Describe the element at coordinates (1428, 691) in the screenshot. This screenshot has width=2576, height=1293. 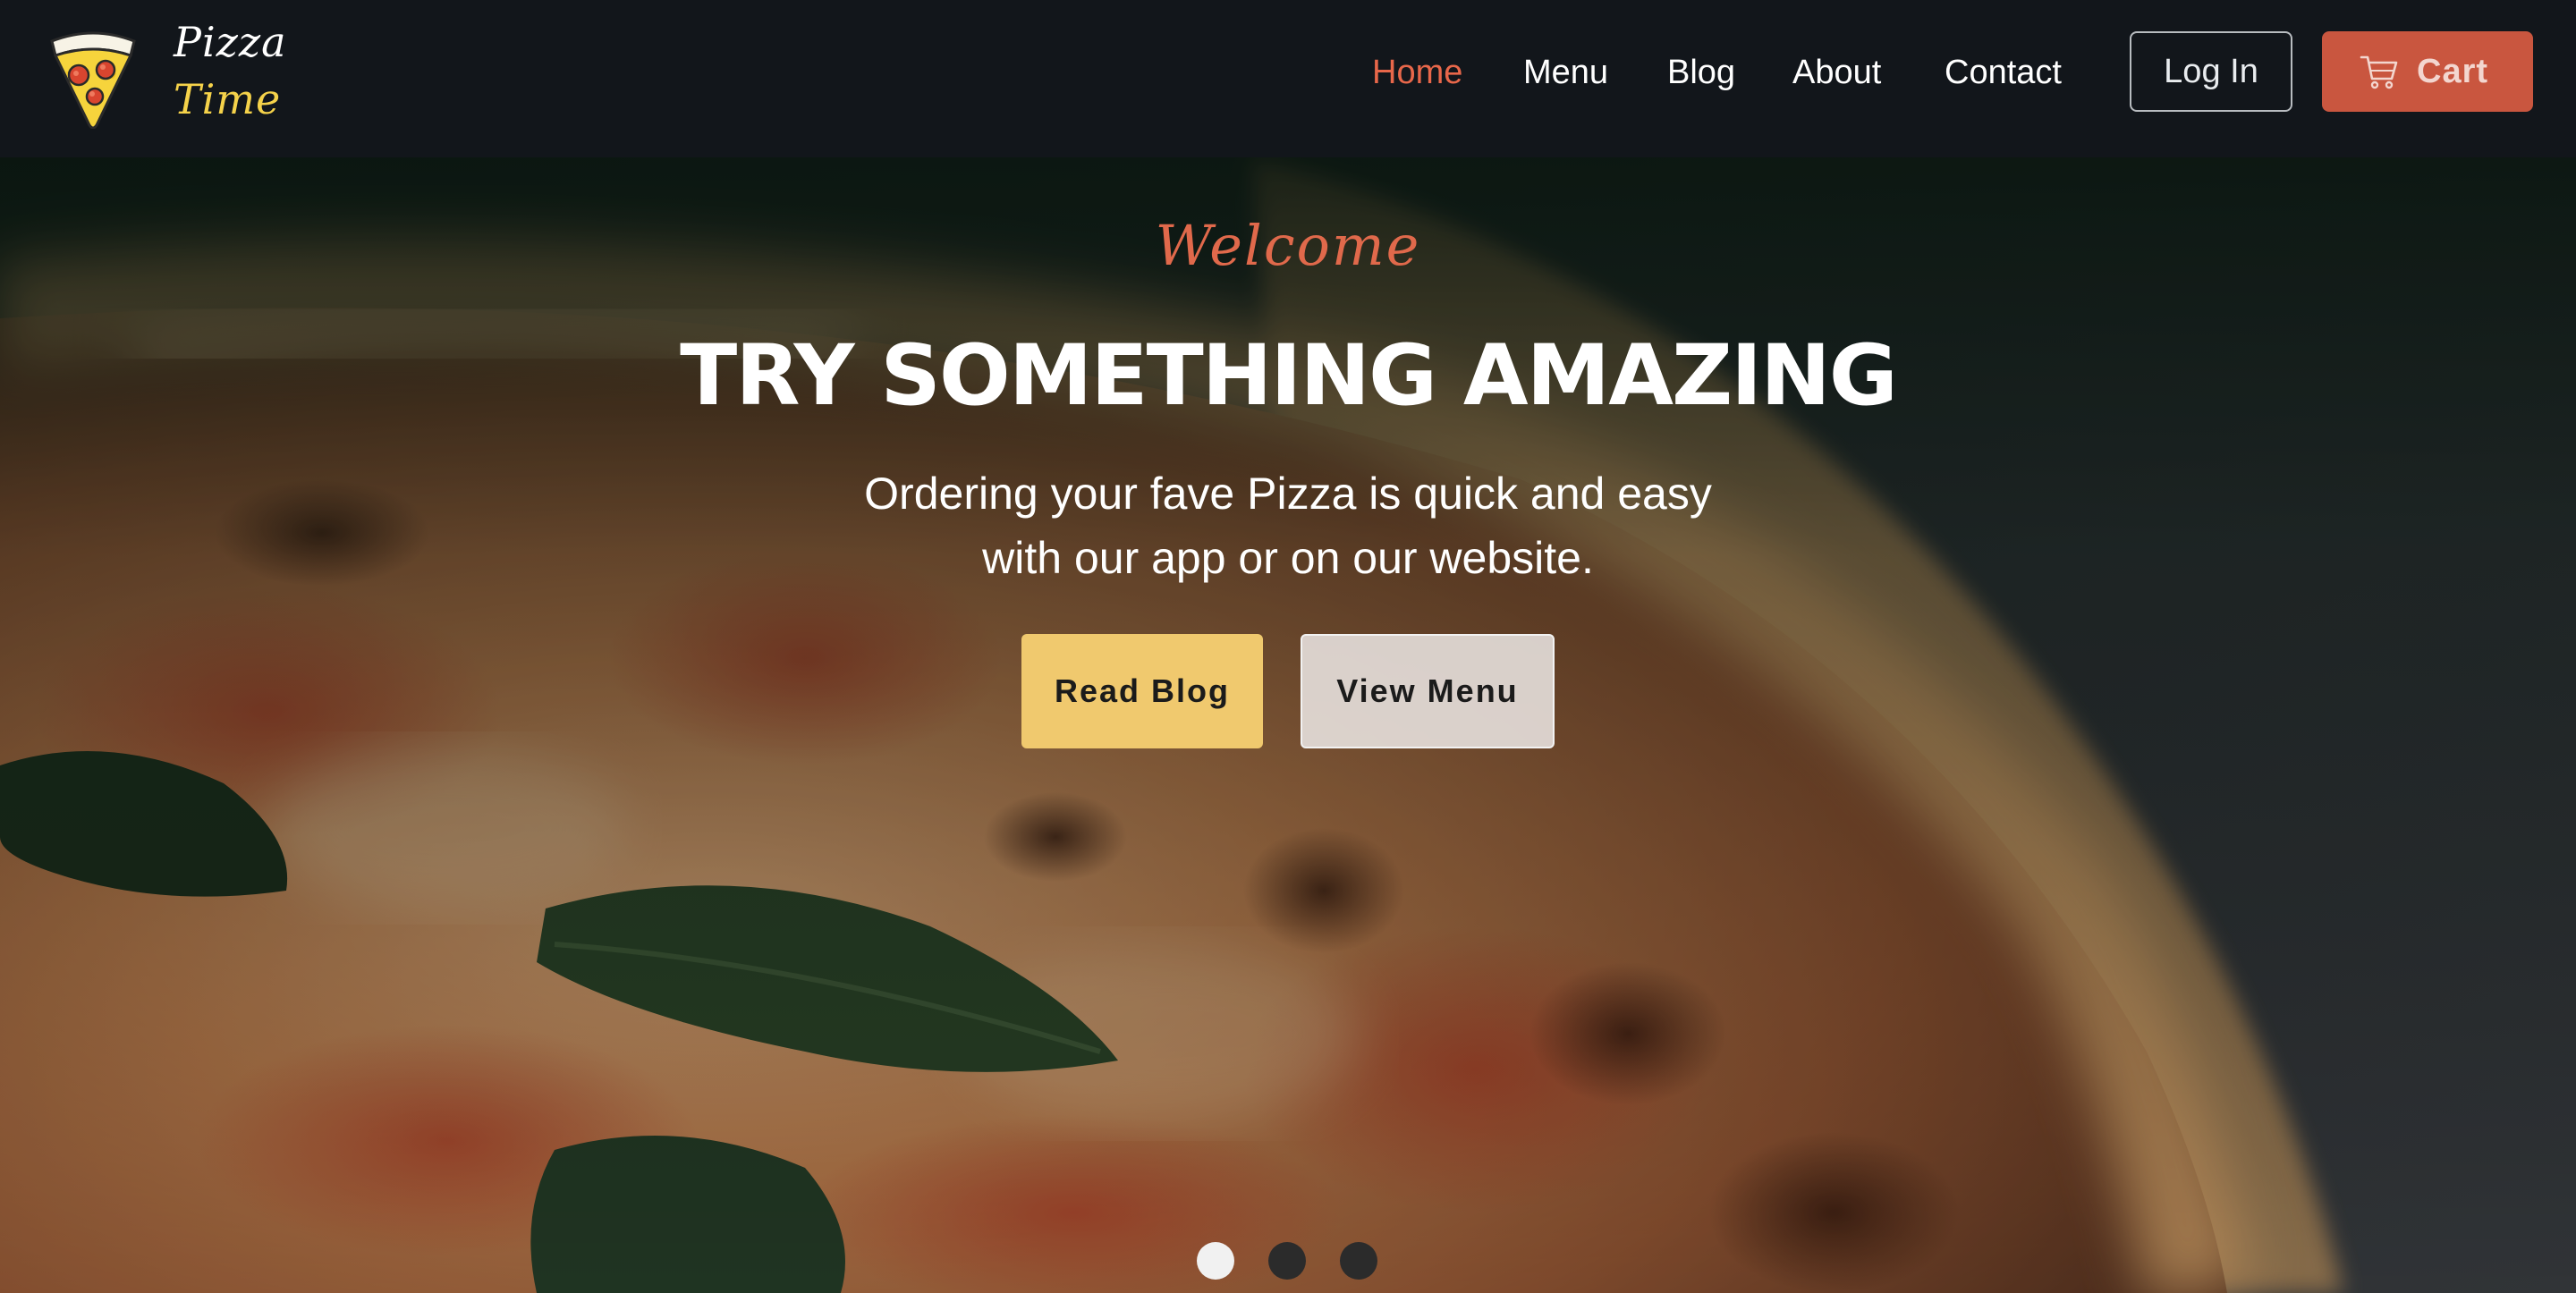
I see `view-menu-button: View Menu` at that location.